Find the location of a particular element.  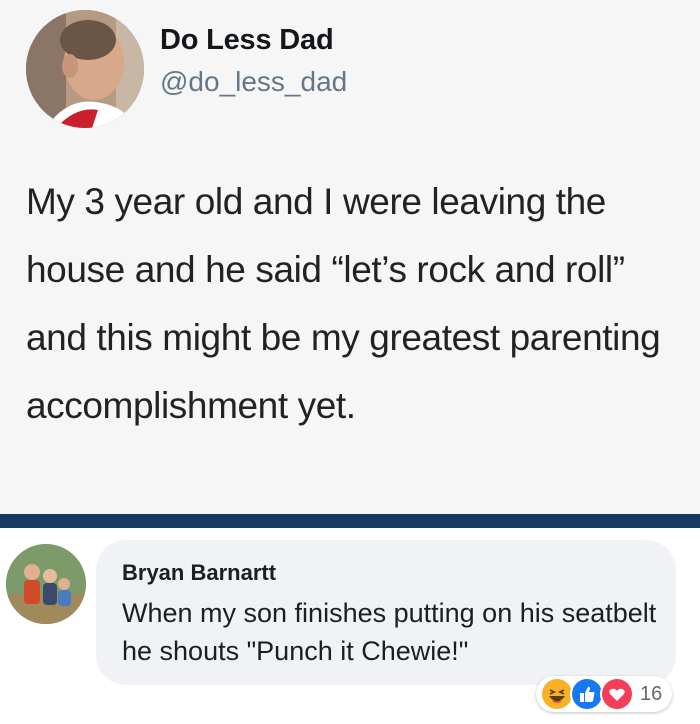

commenter-avatar is located at coordinates (46, 584).